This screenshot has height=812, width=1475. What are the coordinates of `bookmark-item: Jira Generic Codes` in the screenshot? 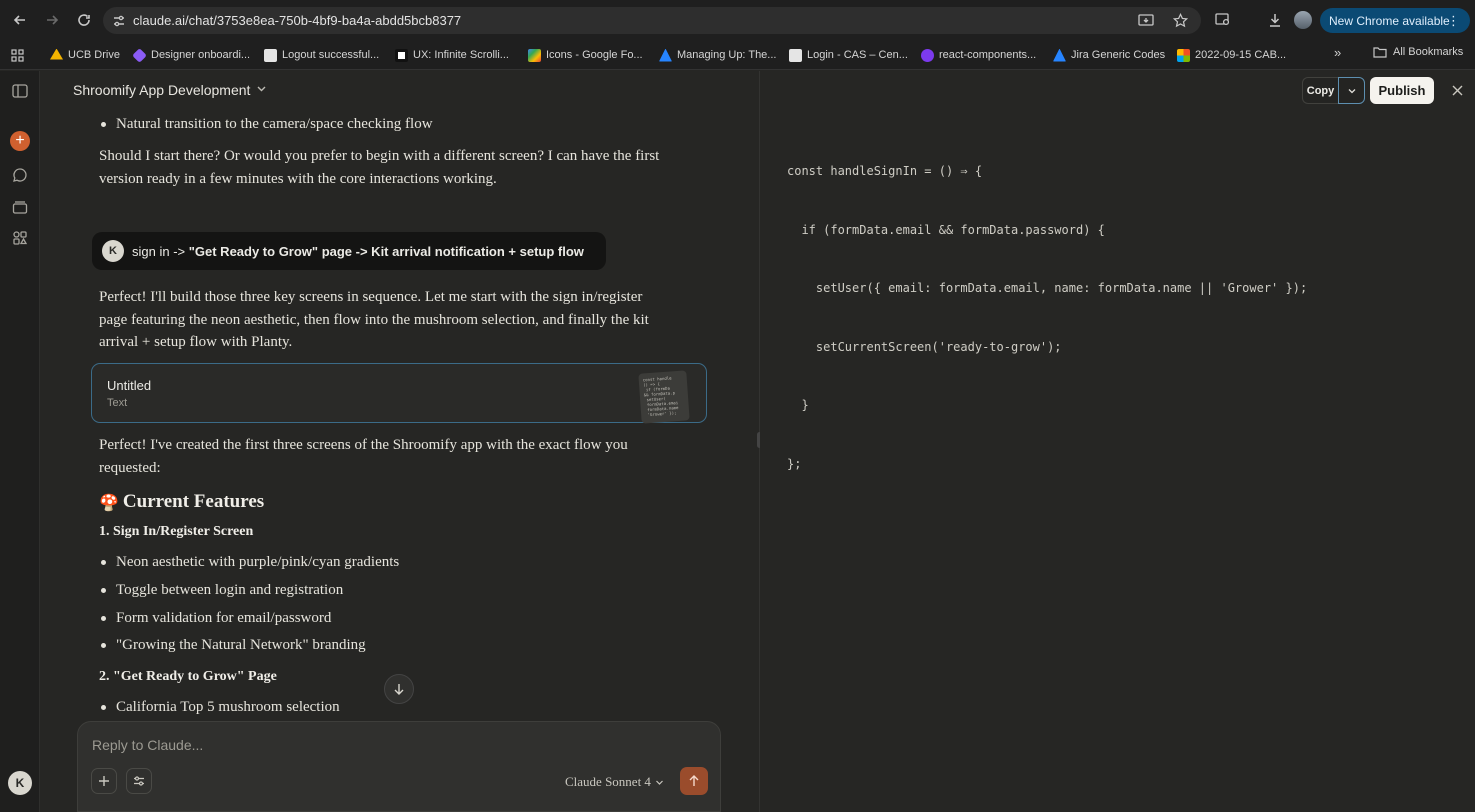 It's located at (1109, 55).